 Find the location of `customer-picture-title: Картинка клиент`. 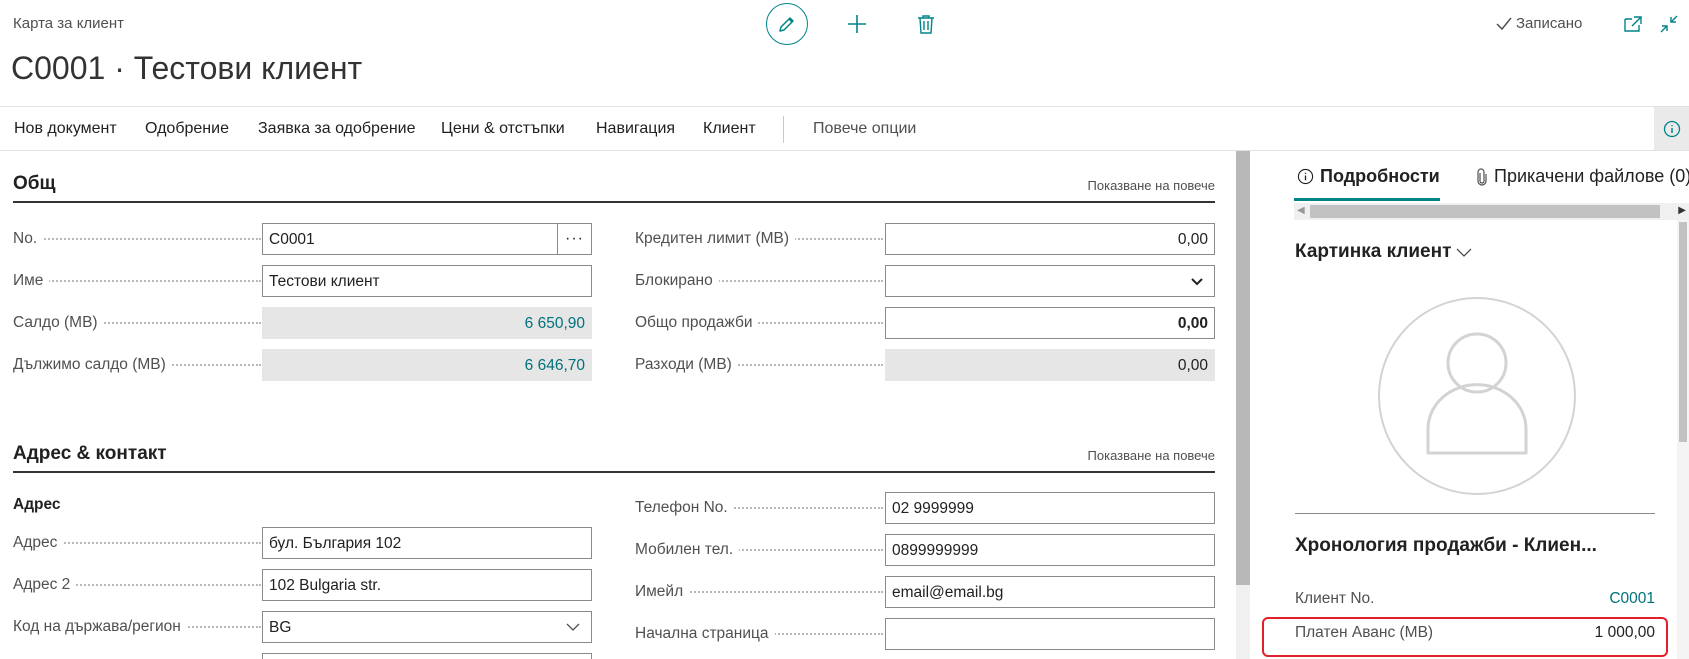

customer-picture-title: Картинка клиент is located at coordinates (1373, 251).